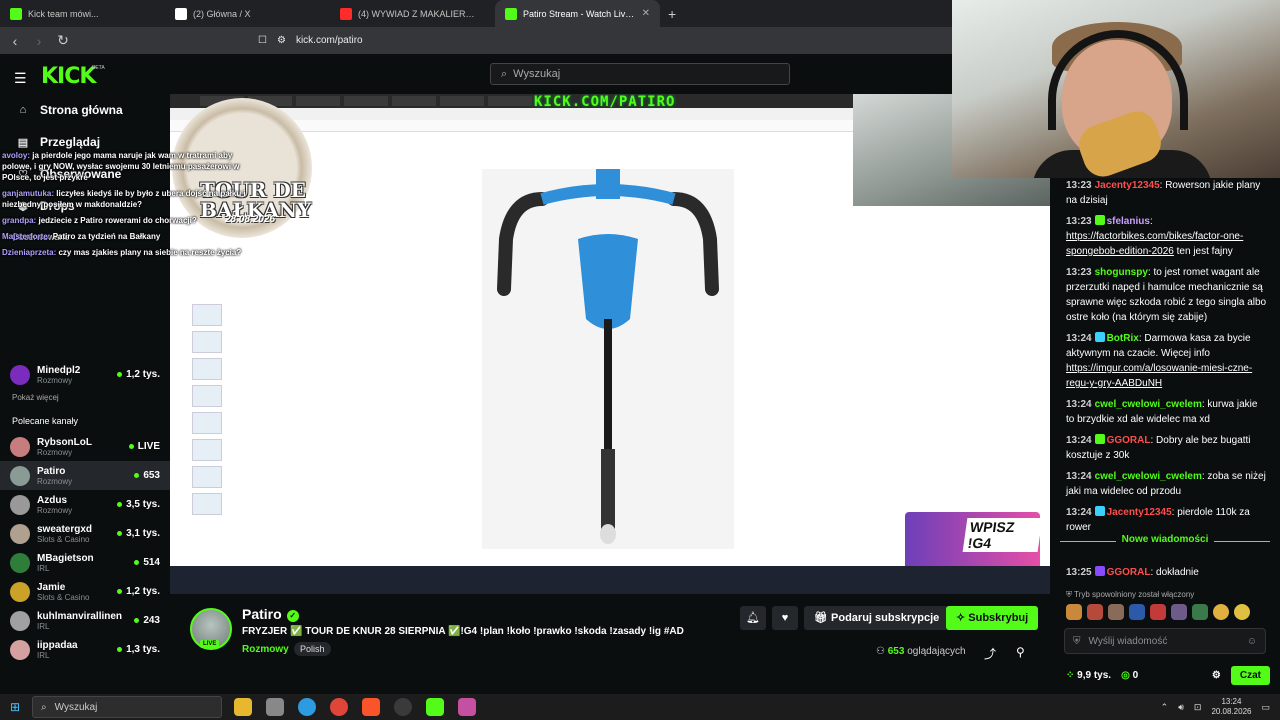 Image resolution: width=1280 pixels, height=720 pixels. Describe the element at coordinates (15, 41) in the screenshot. I see `back-icon: ‹` at that location.